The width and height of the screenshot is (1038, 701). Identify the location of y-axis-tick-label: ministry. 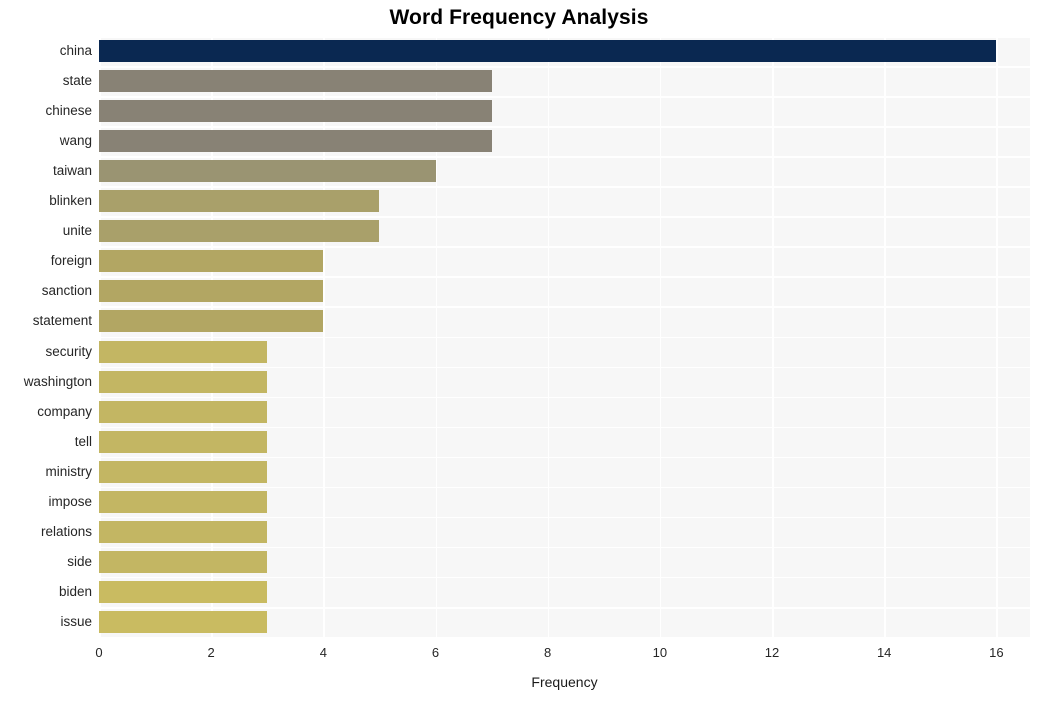
(69, 471).